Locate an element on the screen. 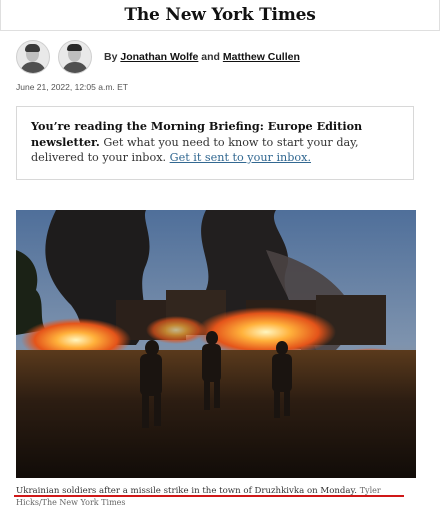 This screenshot has height=519, width=440. byline-by: By is located at coordinates (111, 57).